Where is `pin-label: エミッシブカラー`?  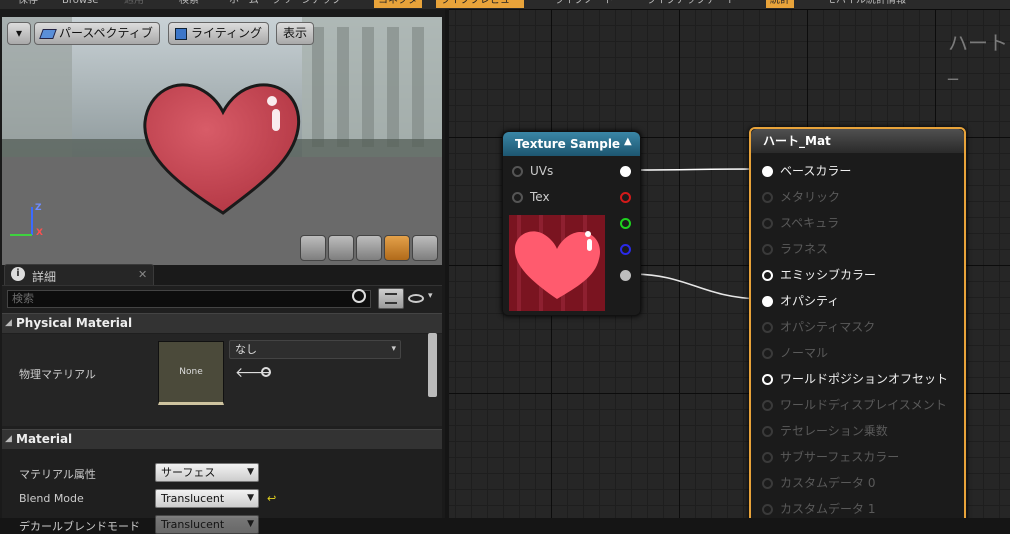
pin-label: エミッシブカラー is located at coordinates (828, 275).